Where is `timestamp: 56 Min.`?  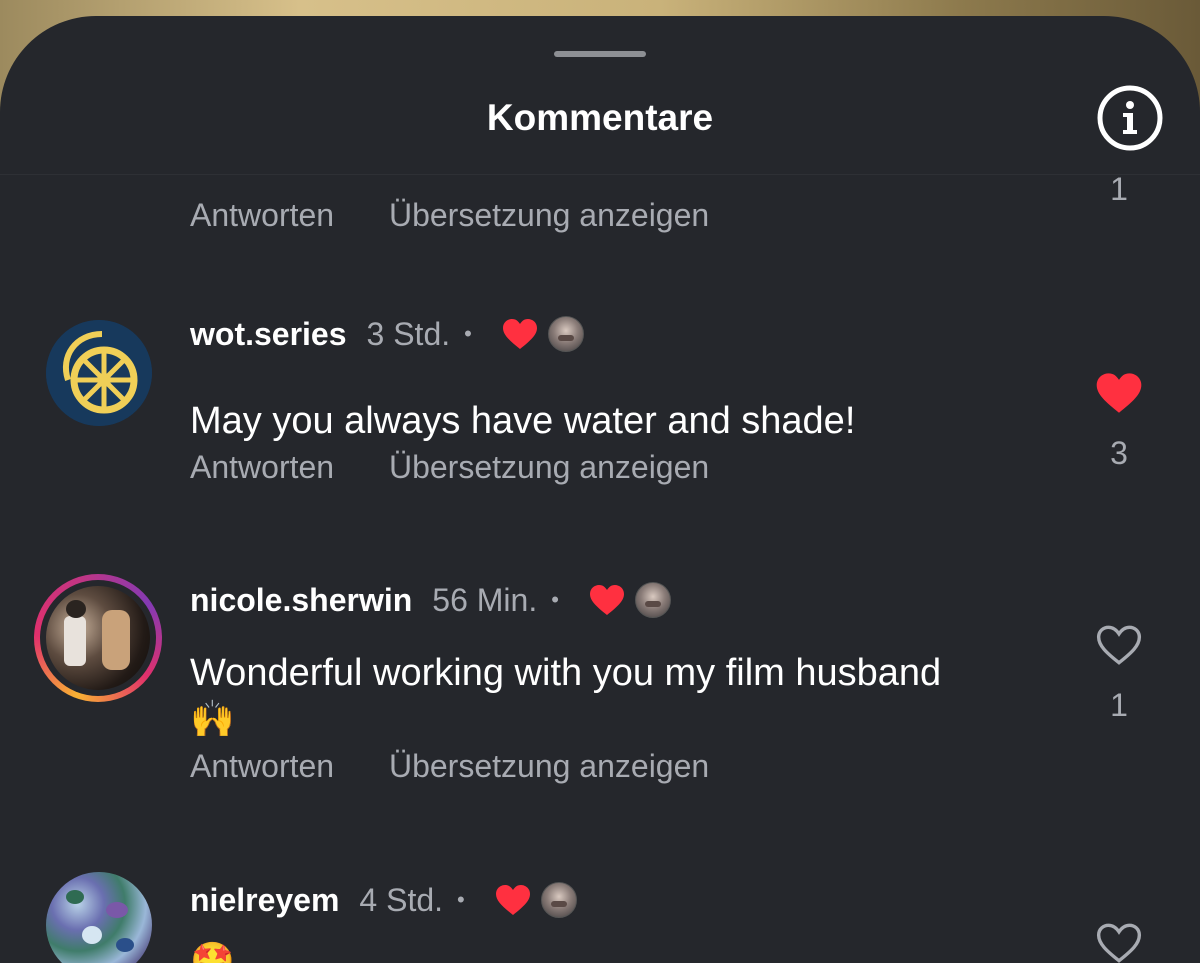 timestamp: 56 Min. is located at coordinates (485, 600).